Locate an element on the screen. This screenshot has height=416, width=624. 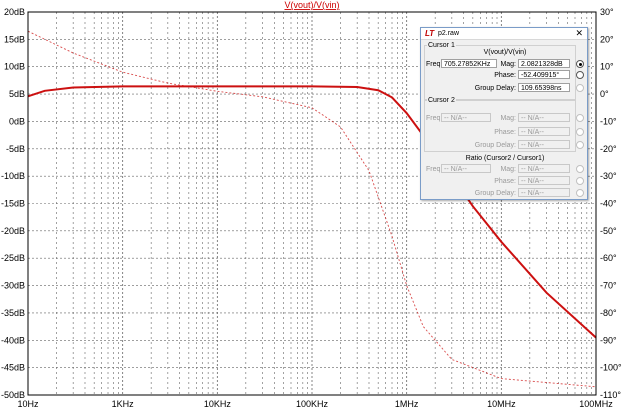
cursor2-phase-radio is located at coordinates (580, 132).